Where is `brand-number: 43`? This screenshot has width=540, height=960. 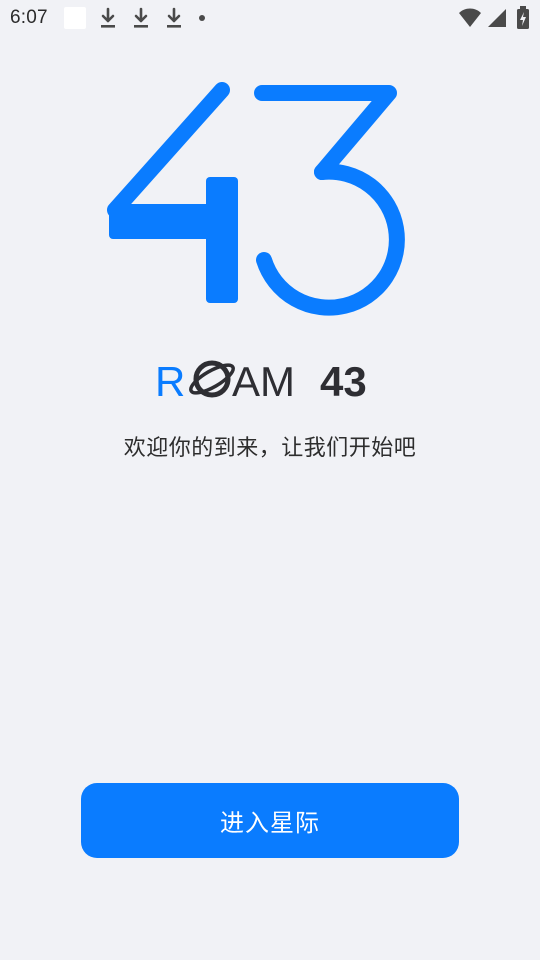
brand-number: 43 is located at coordinates (343, 381).